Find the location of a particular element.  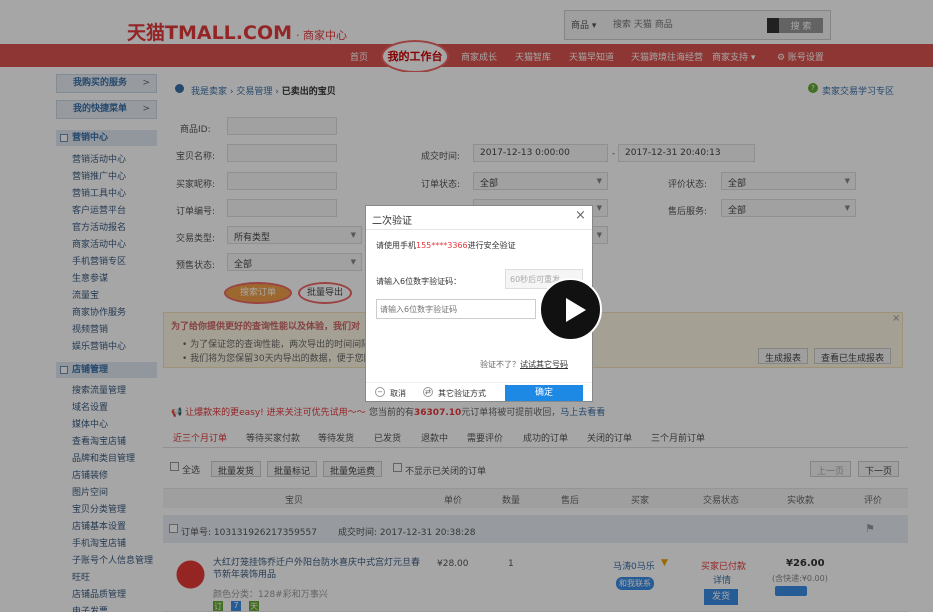

close-icon: × is located at coordinates (580, 215).